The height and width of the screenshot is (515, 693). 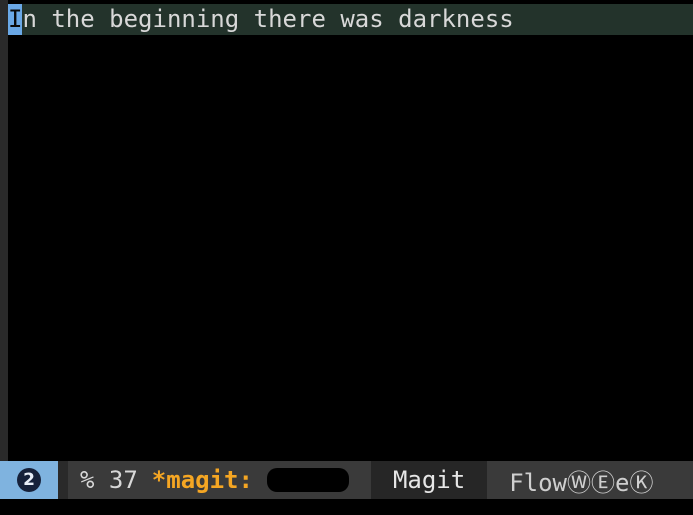 I want to click on buffer-info-segment: % 37 *magit:, so click(x=219, y=480).